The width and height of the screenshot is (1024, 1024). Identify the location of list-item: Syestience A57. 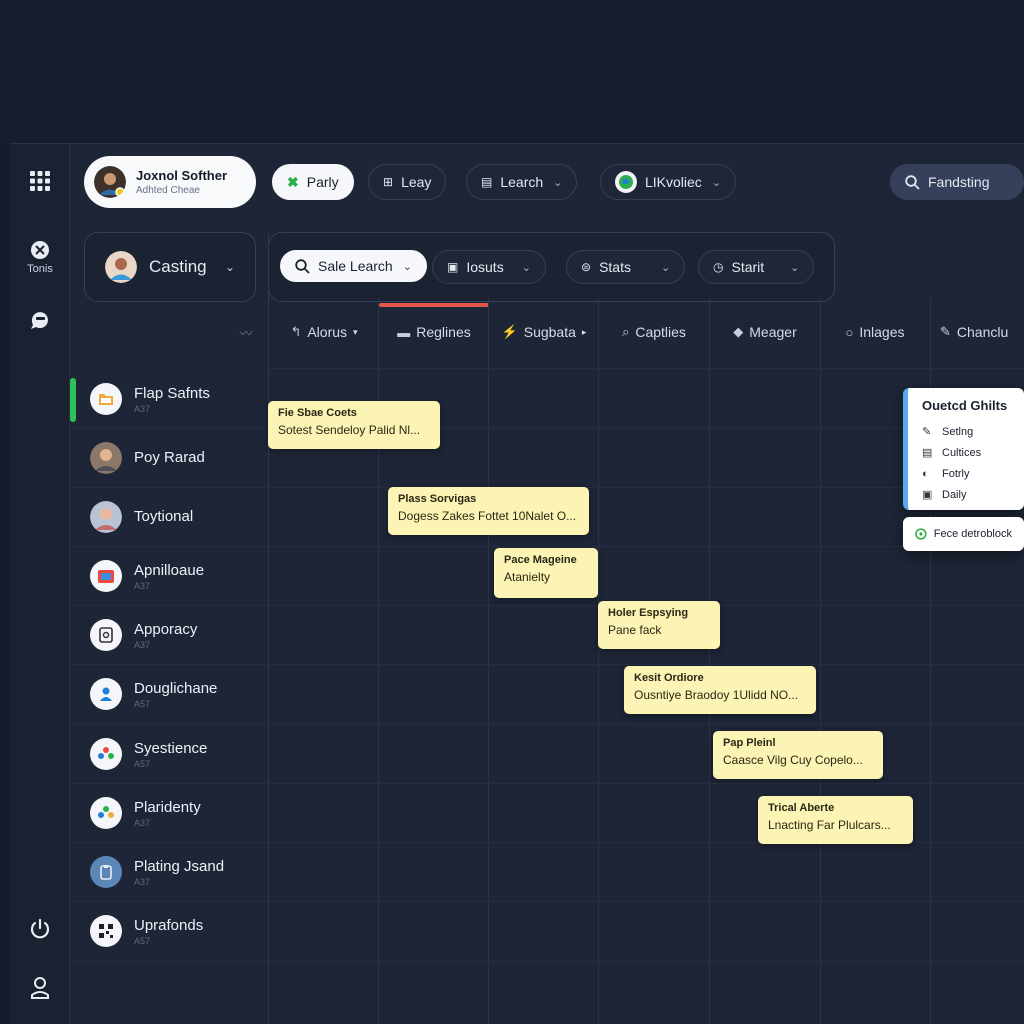
(148, 754).